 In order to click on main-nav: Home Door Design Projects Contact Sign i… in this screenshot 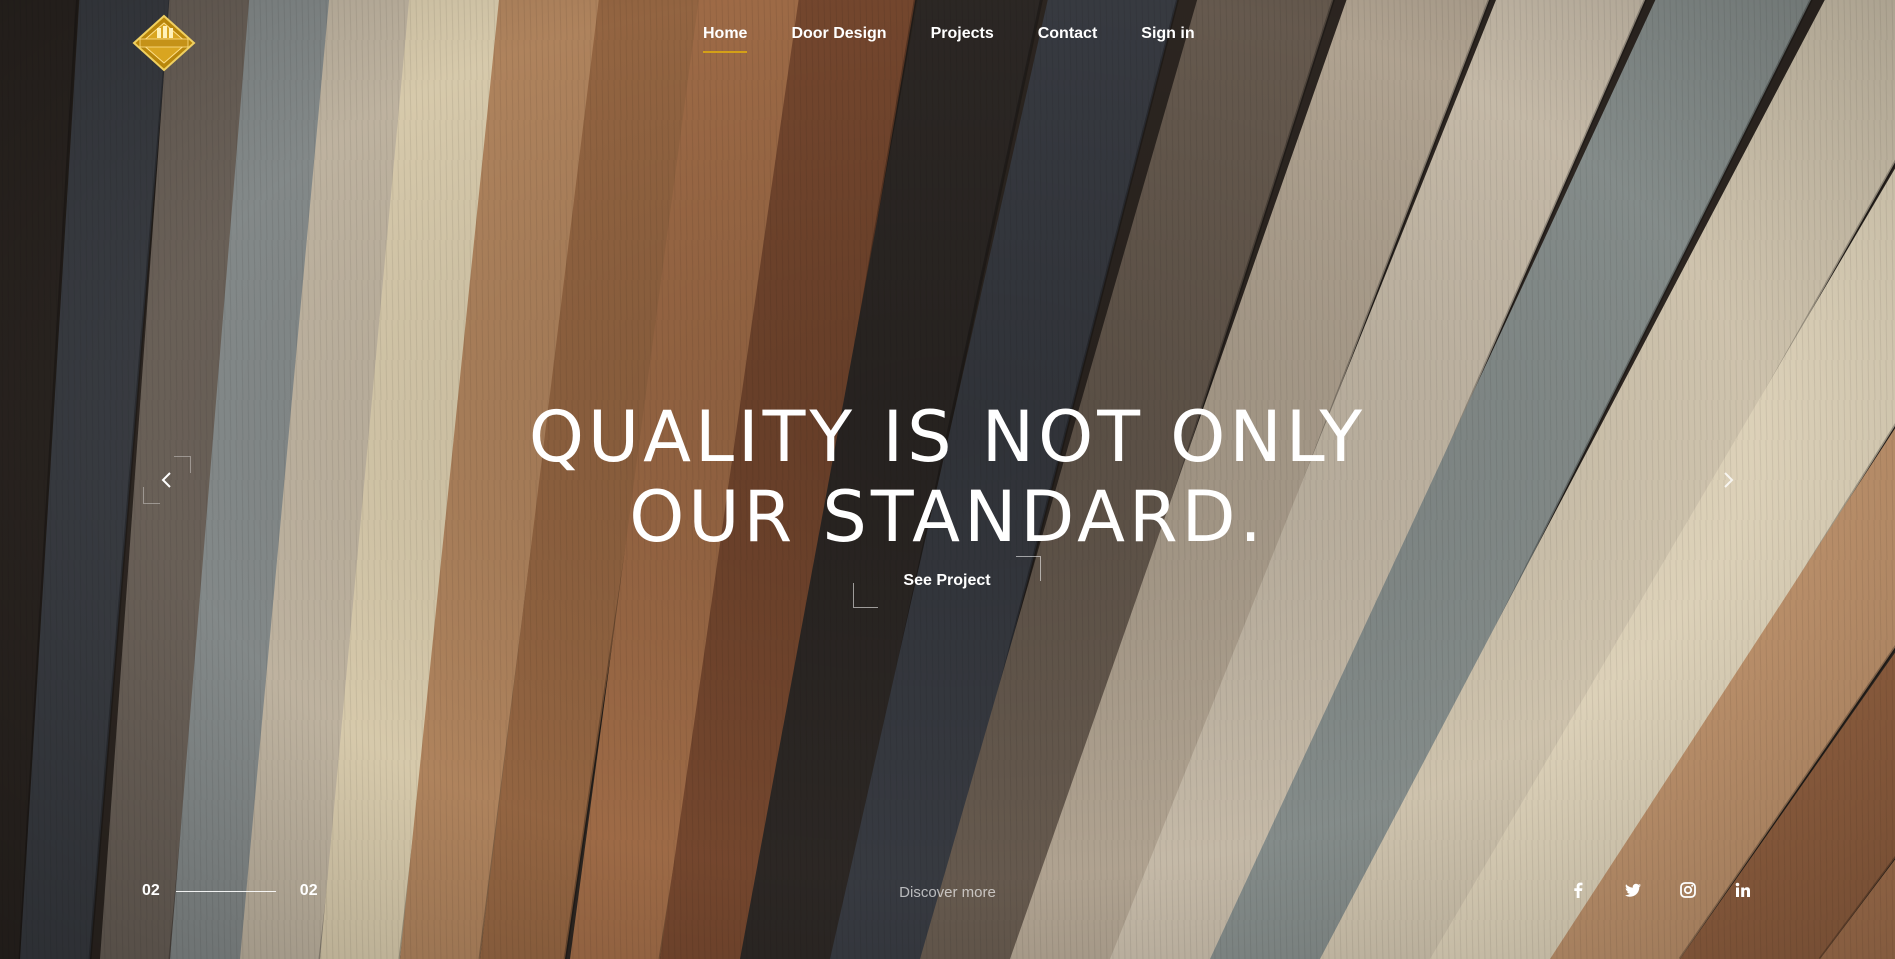, I will do `click(971, 38)`.